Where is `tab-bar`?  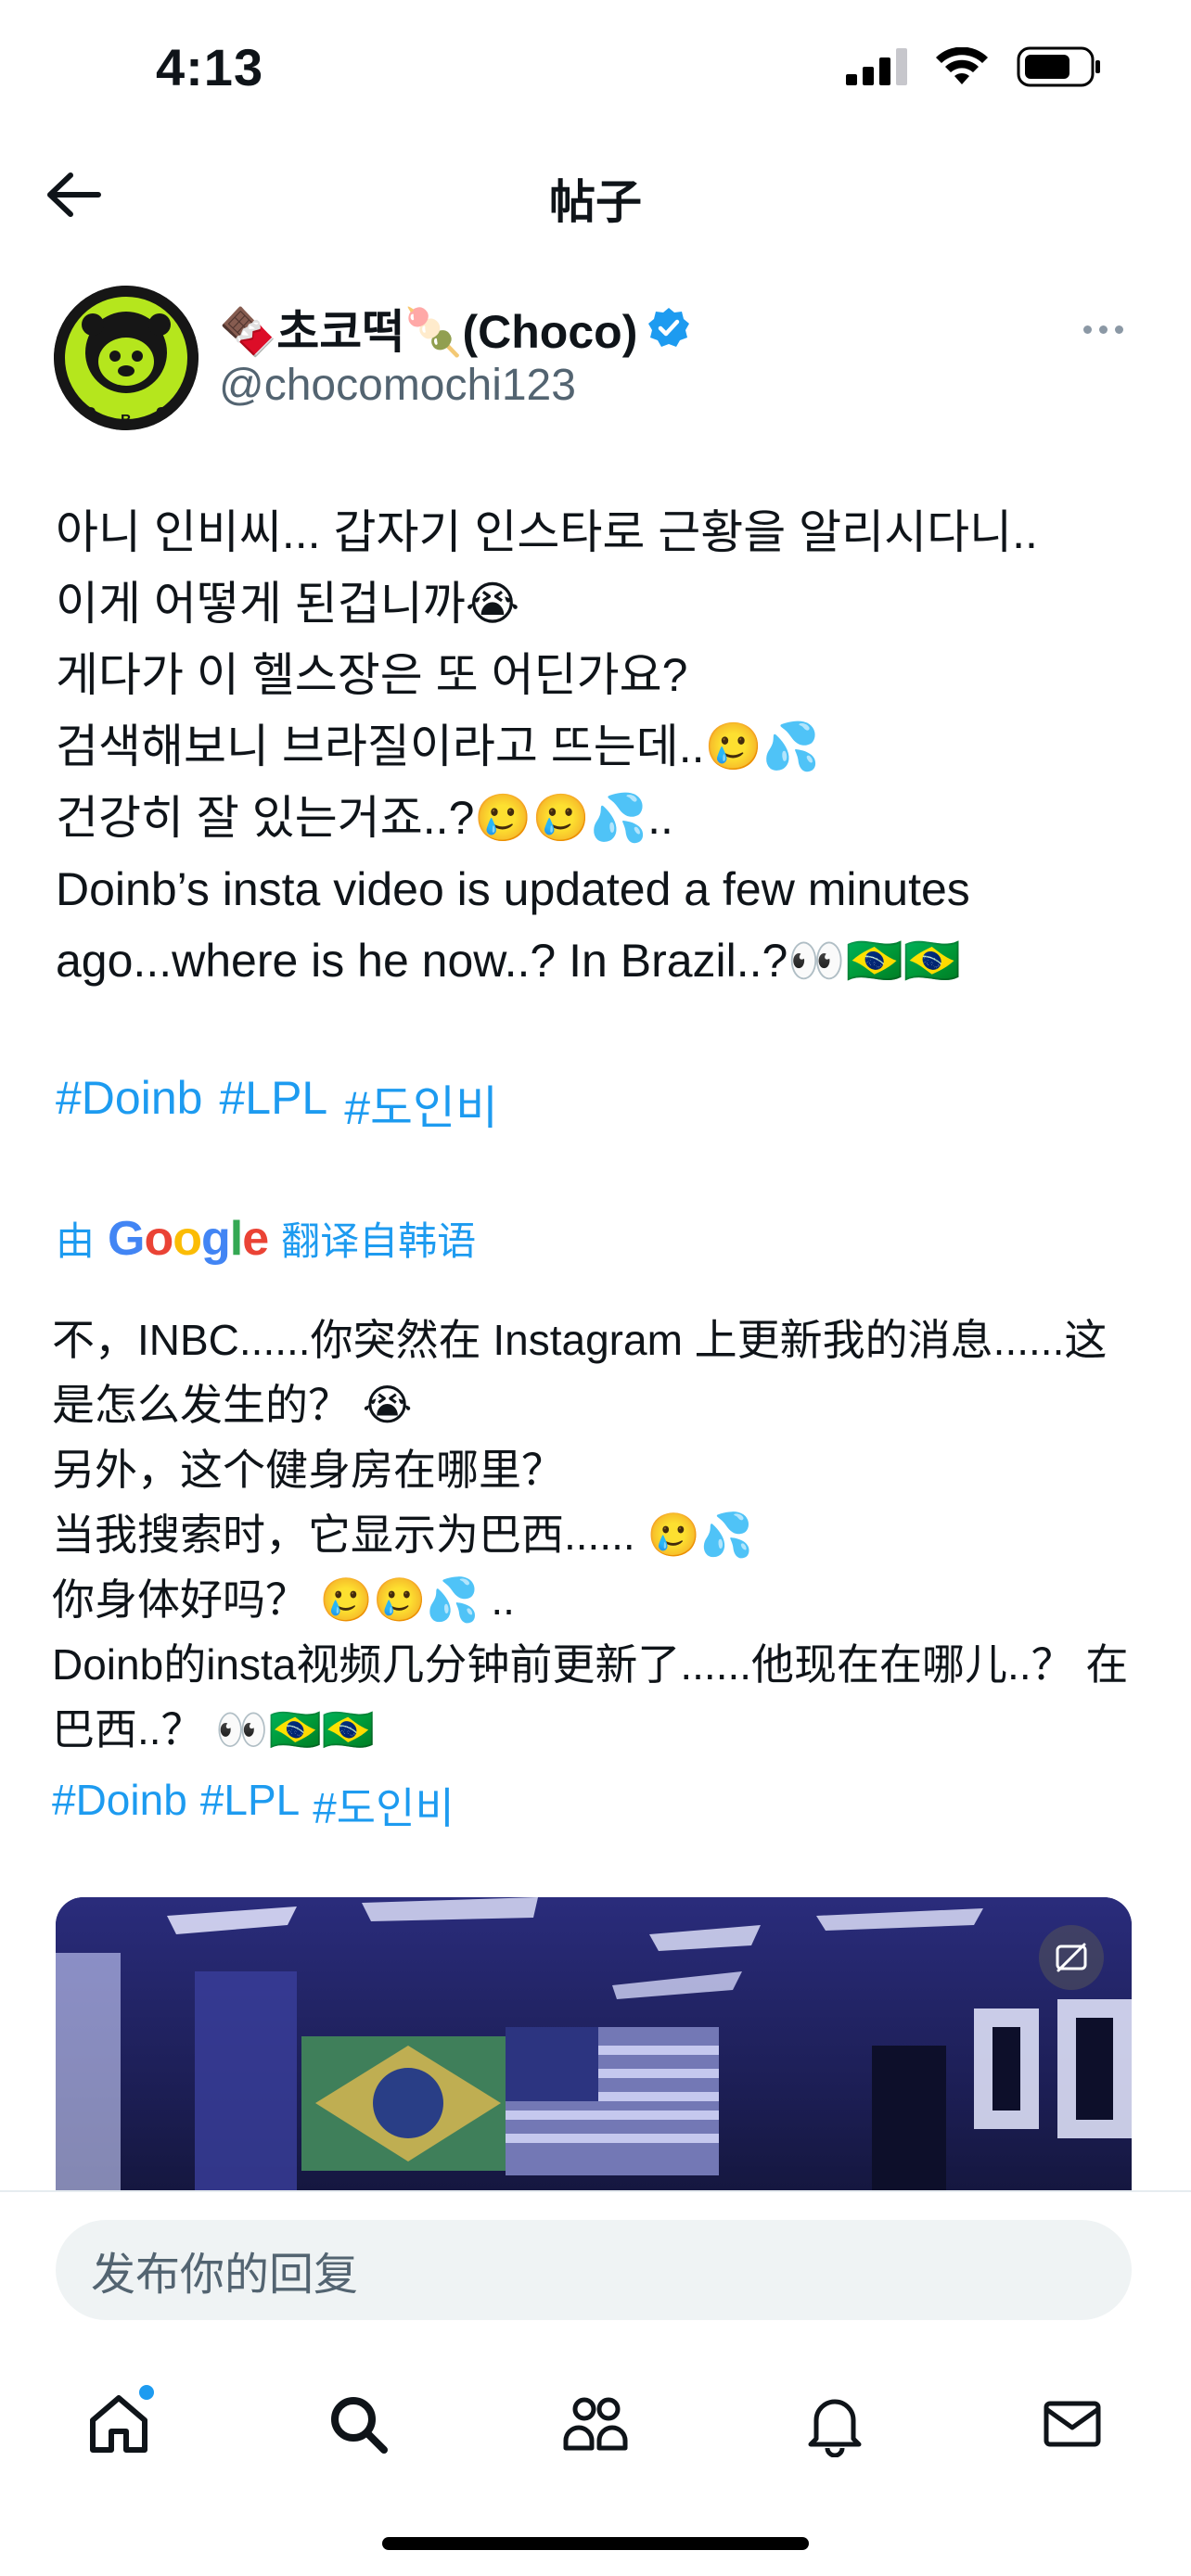 tab-bar is located at coordinates (595, 2424).